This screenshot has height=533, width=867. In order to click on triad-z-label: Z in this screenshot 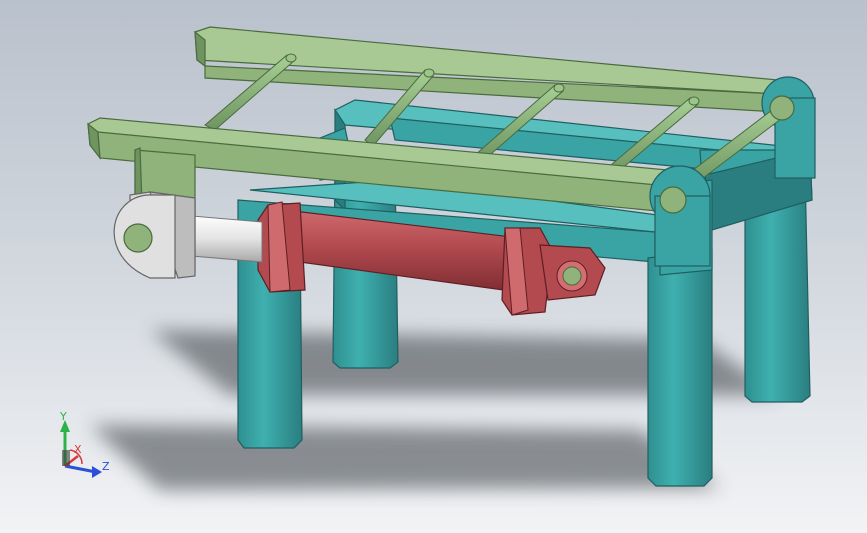, I will do `click(106, 466)`.